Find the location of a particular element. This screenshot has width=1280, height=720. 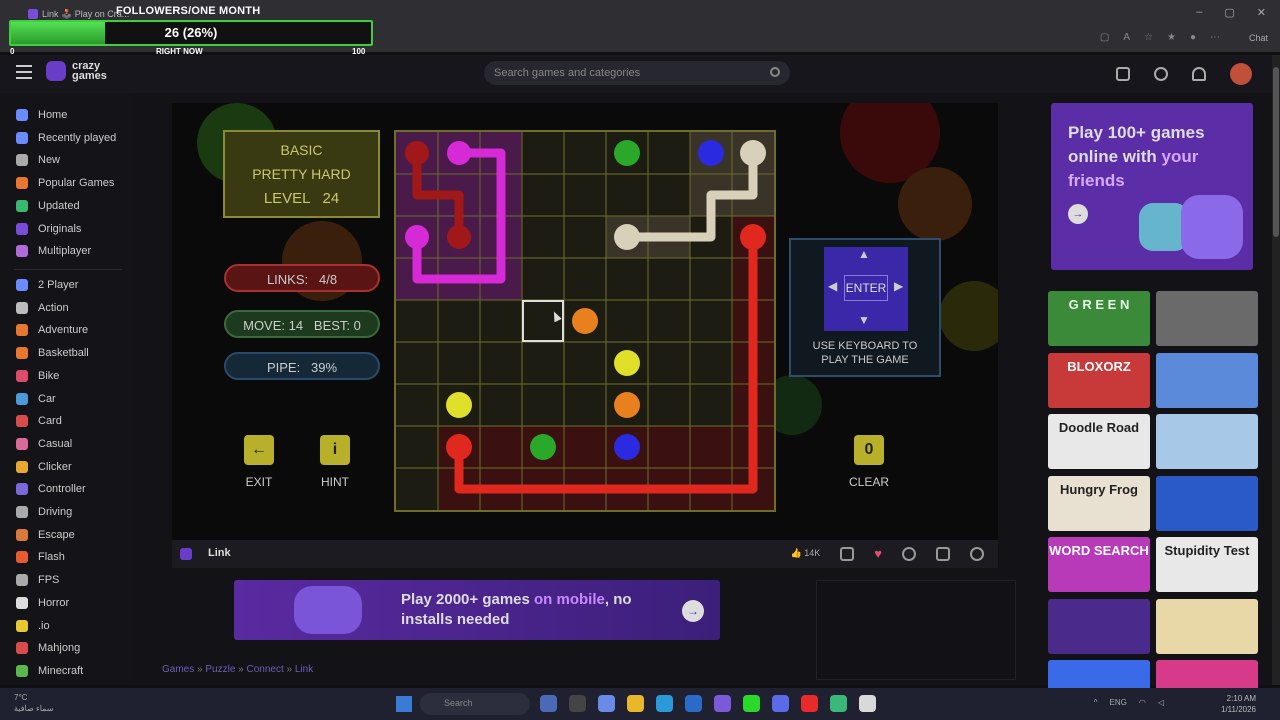

notifications-bell-icon is located at coordinates (1161, 74).